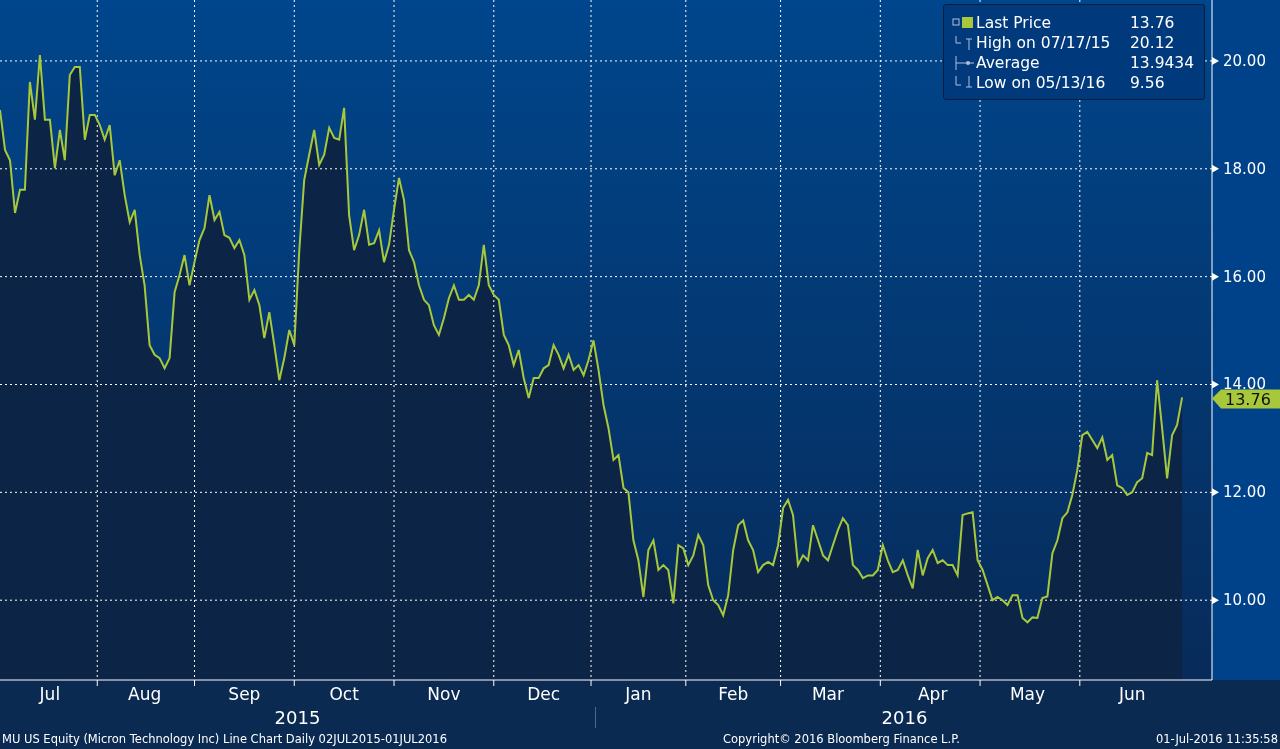  I want to click on y-tick-label: 20.00, so click(1244, 60).